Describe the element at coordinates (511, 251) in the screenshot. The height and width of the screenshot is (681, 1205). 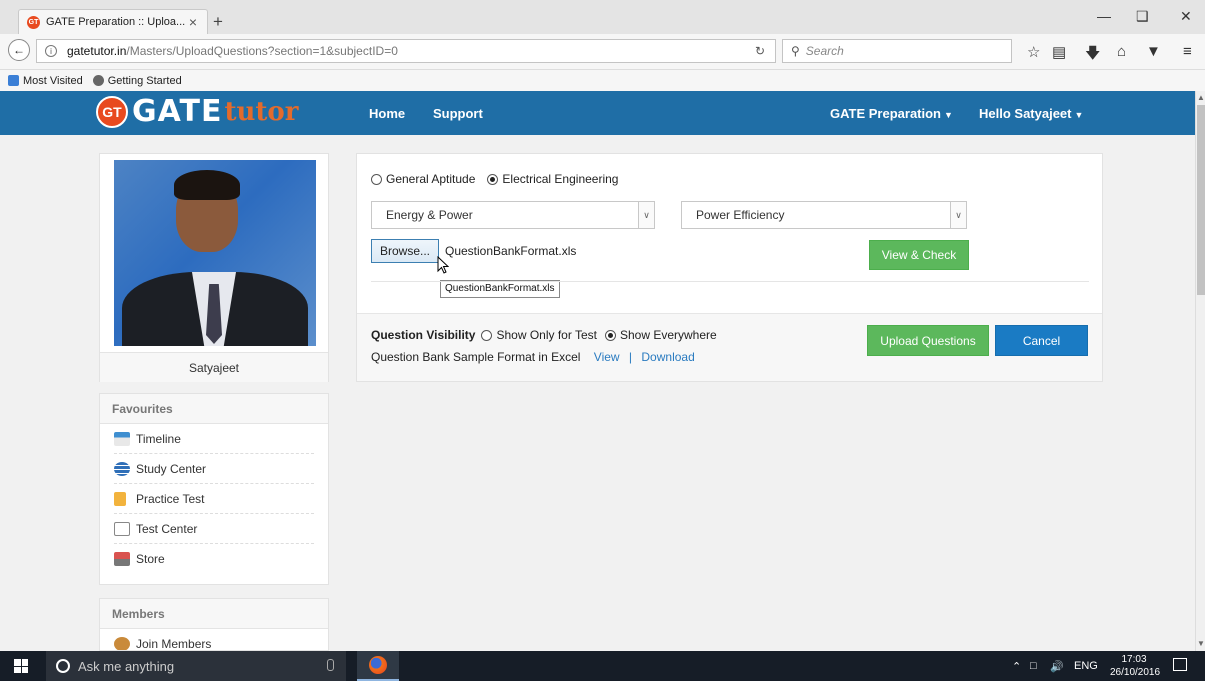
I see `selected-file-name: QuestionBankFormat.xls` at that location.